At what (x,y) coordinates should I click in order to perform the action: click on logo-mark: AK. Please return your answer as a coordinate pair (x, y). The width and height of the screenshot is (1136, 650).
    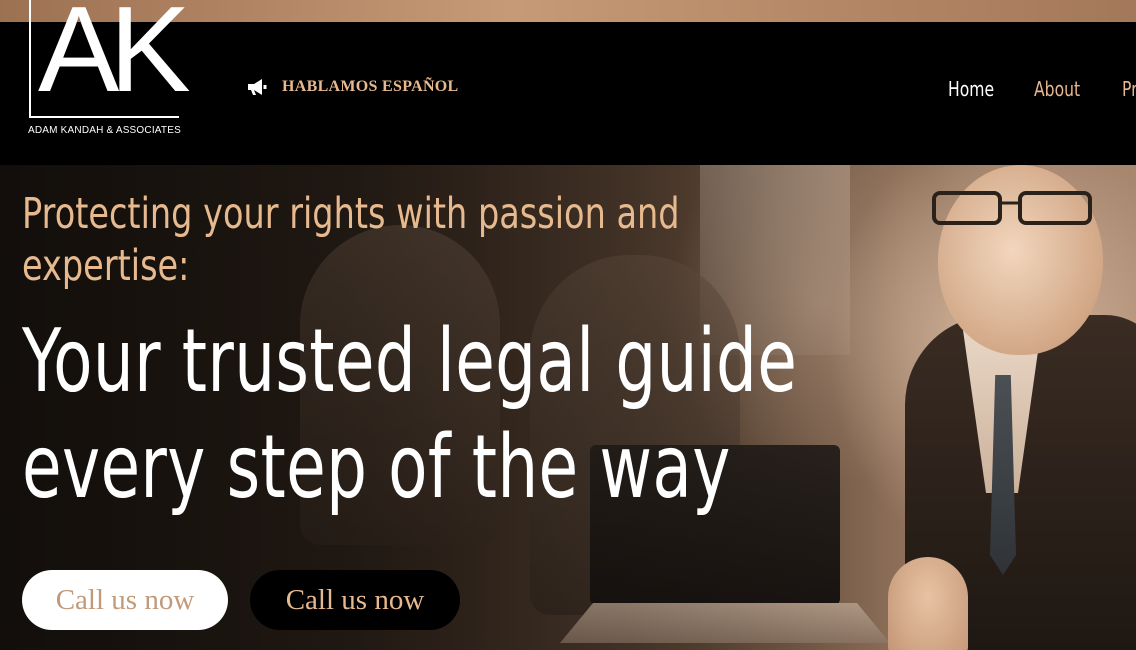
    Looking at the image, I should click on (114, 58).